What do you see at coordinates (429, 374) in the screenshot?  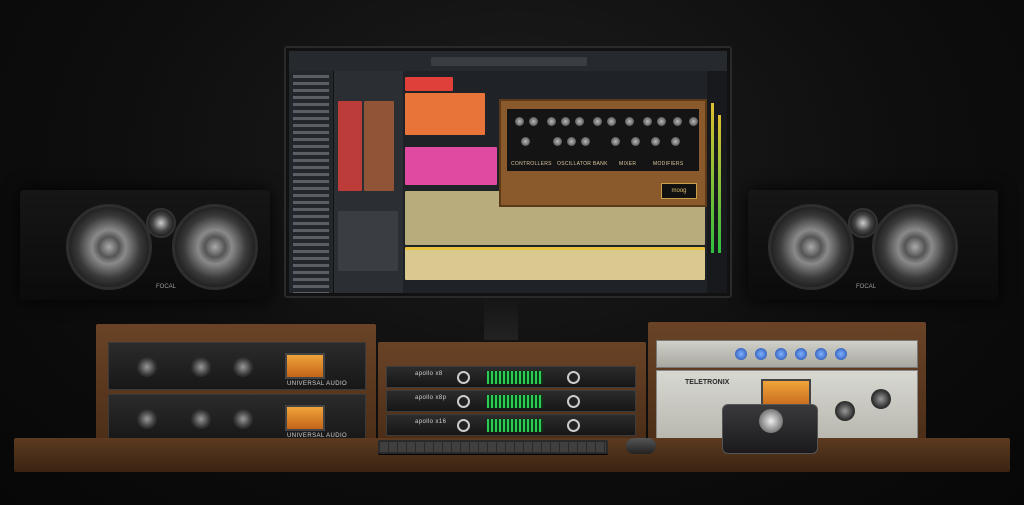 I see `apollo-label: apollo x8` at bounding box center [429, 374].